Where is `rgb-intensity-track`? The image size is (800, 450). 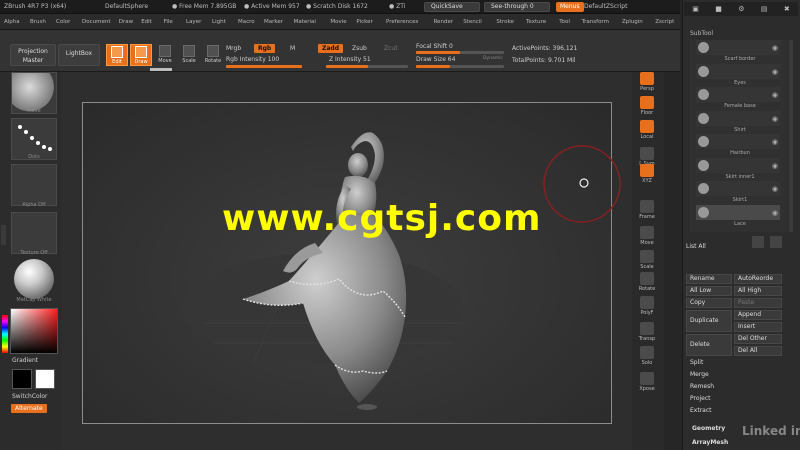 rgb-intensity-track is located at coordinates (264, 66).